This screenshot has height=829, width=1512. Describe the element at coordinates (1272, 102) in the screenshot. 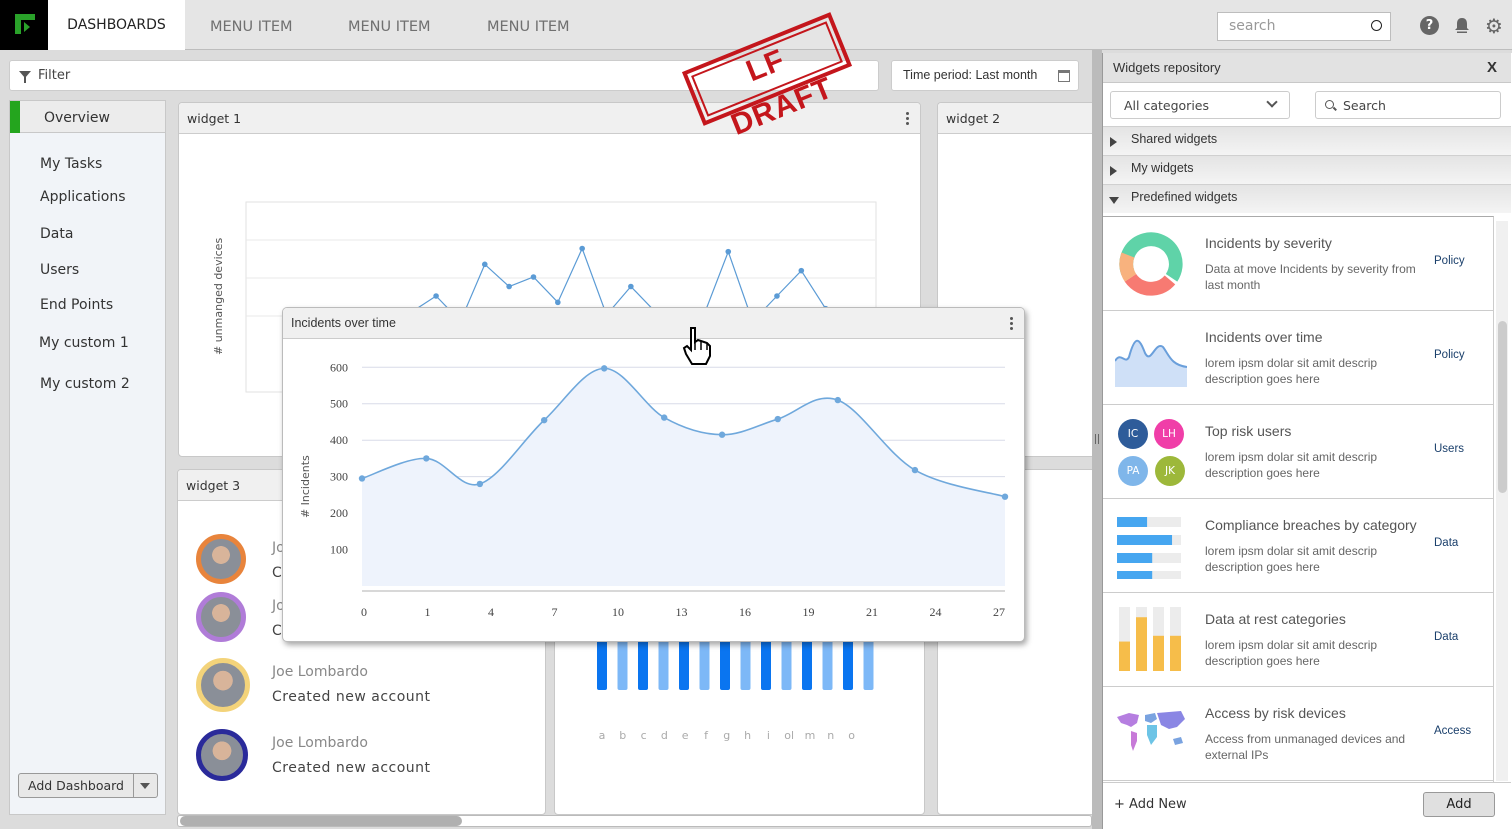

I see `chevron-down-icon` at that location.